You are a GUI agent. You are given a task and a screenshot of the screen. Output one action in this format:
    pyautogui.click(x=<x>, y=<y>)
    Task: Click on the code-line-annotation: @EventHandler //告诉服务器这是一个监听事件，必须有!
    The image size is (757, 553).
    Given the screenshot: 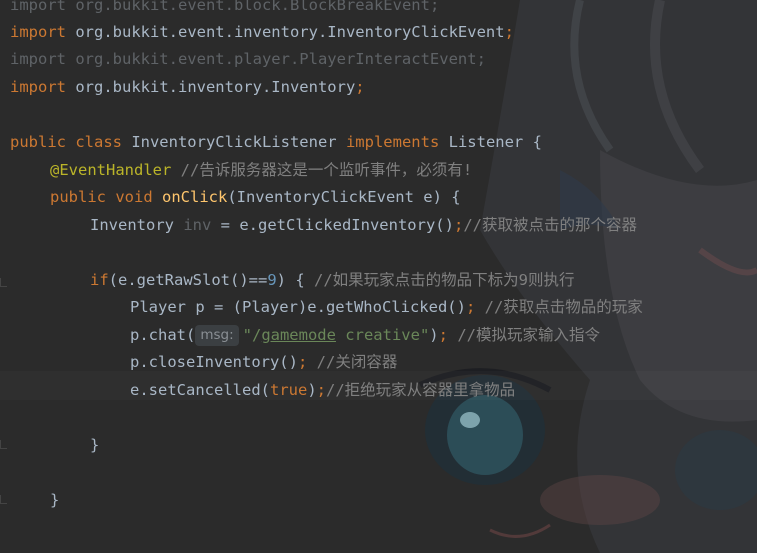 What is the action you would take?
    pyautogui.click(x=261, y=170)
    